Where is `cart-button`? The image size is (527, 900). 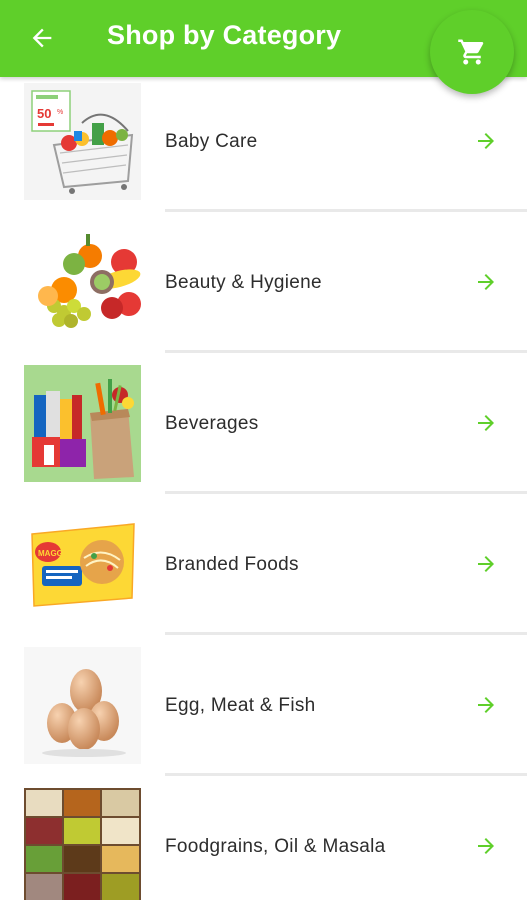
cart-button is located at coordinates (472, 52).